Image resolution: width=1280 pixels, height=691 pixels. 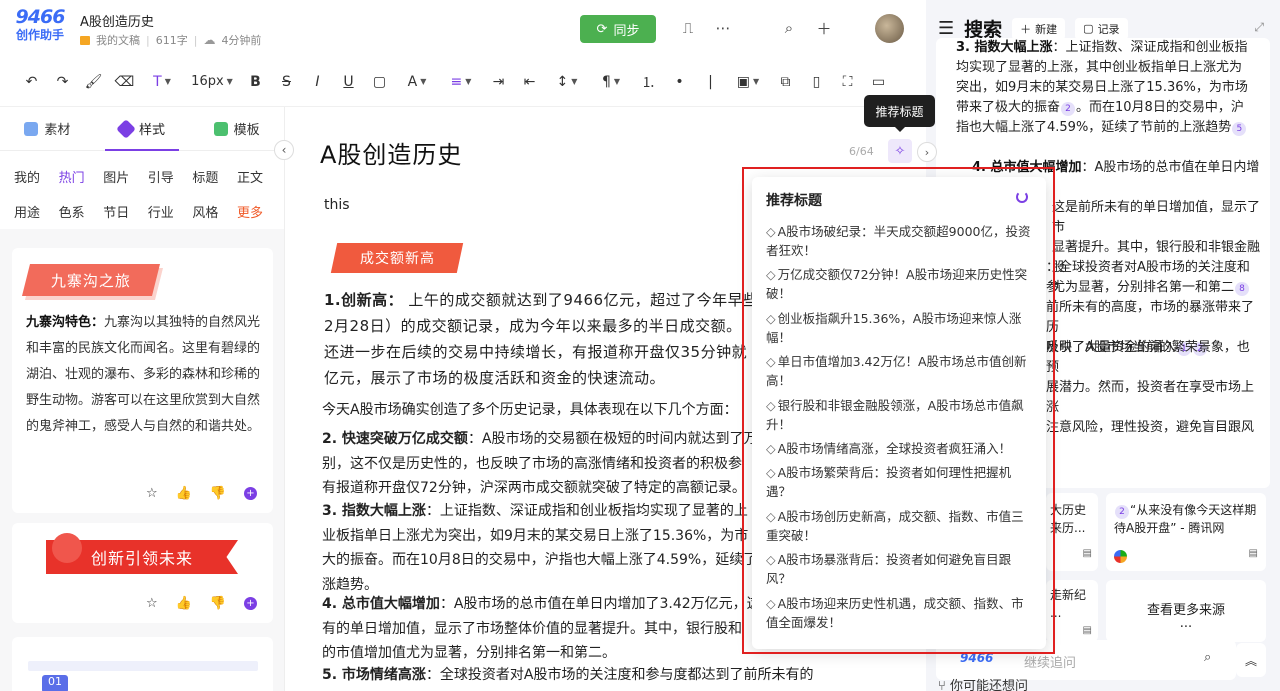 I want to click on ordered-list-icon: ⒈, so click(x=648, y=82).